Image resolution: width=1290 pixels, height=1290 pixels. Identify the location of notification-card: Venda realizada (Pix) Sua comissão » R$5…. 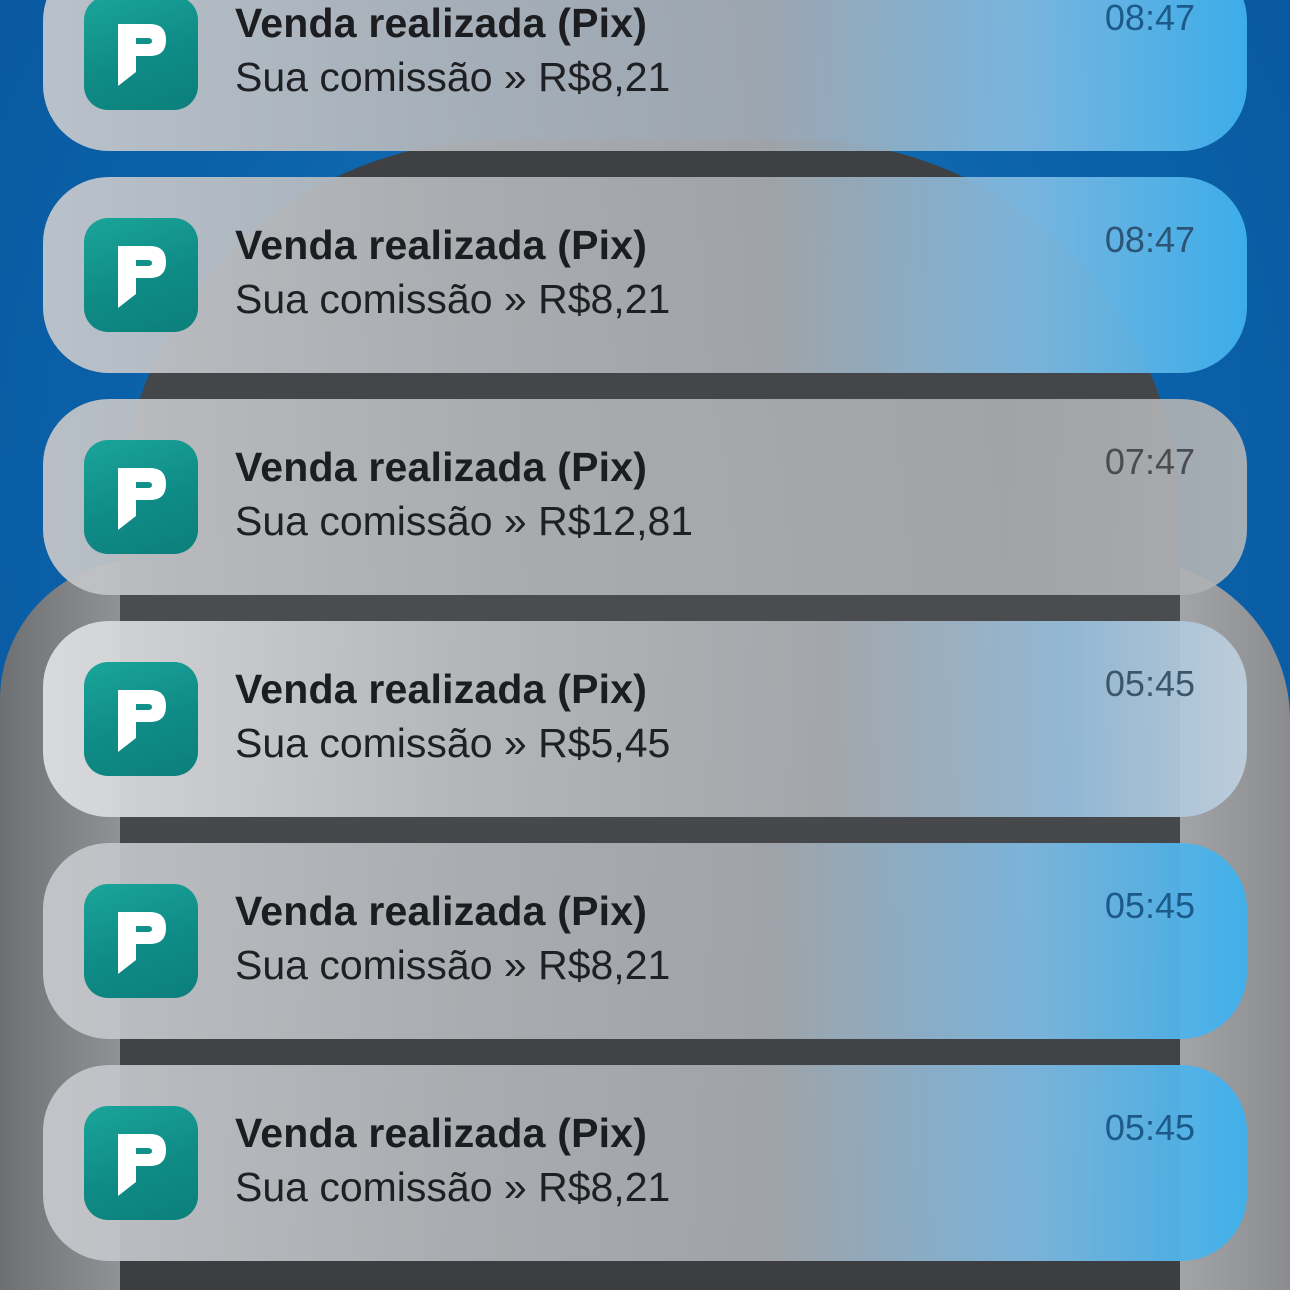
(645, 719).